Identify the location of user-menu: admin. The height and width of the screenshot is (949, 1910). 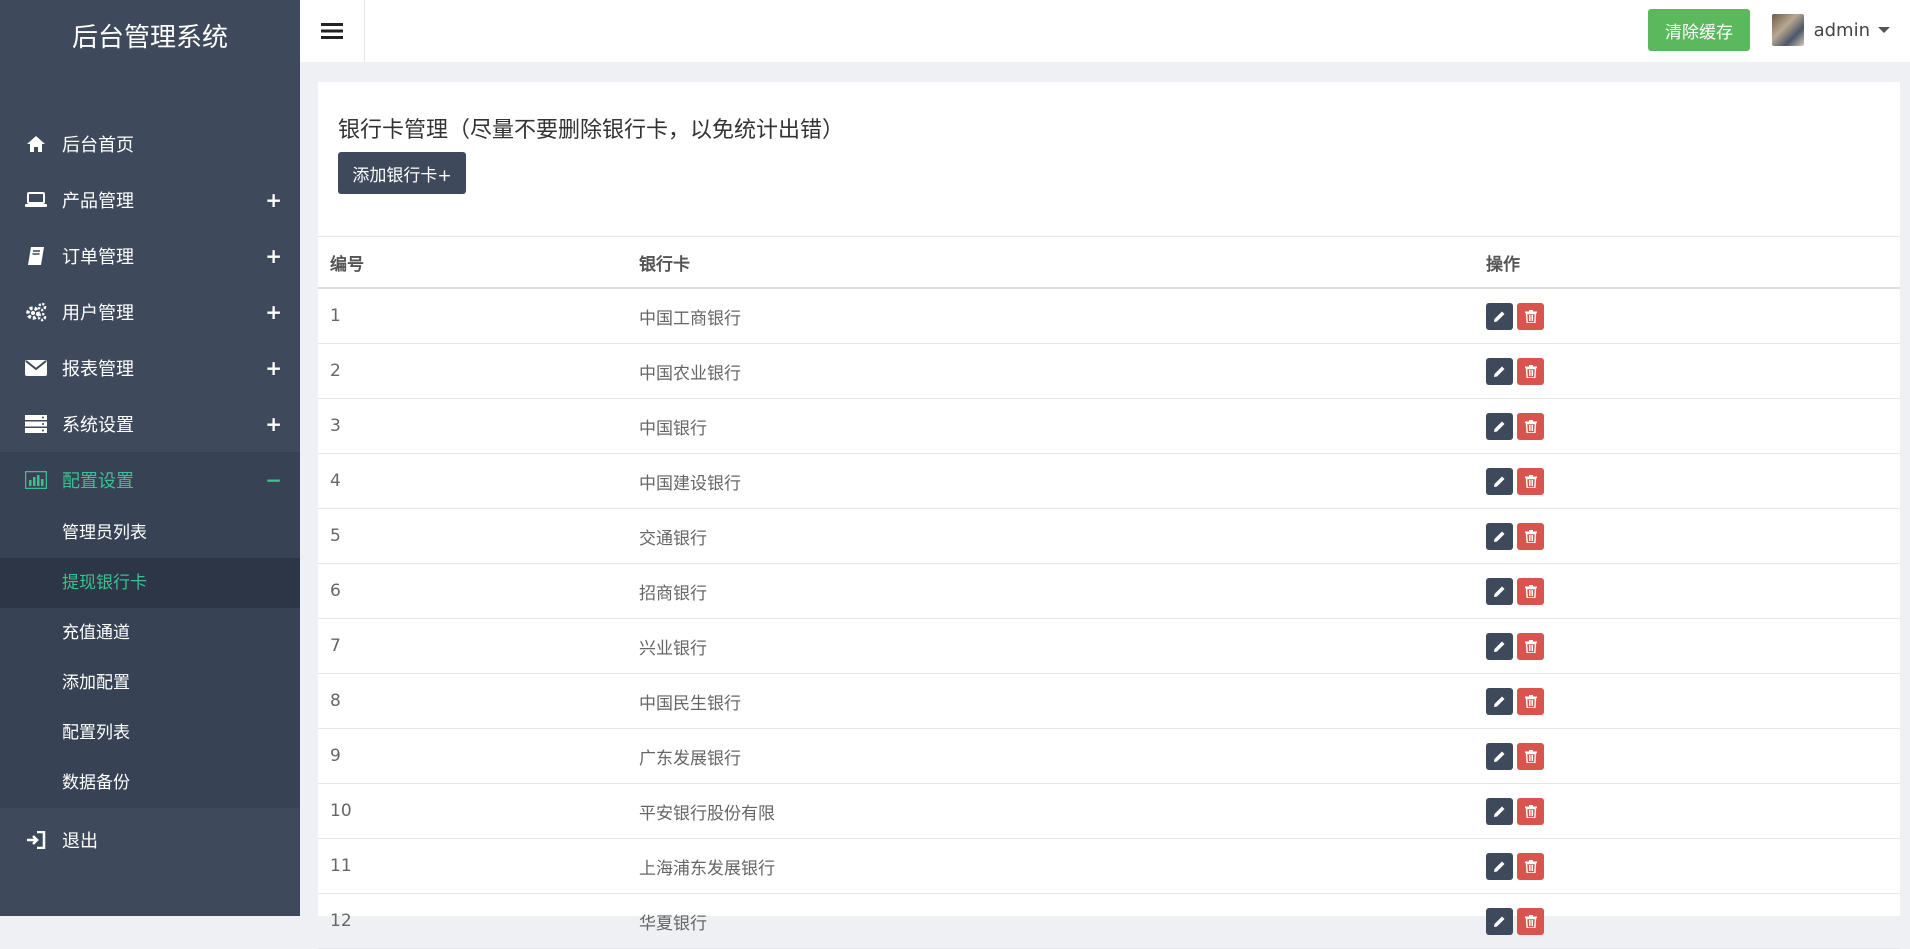
(1830, 30).